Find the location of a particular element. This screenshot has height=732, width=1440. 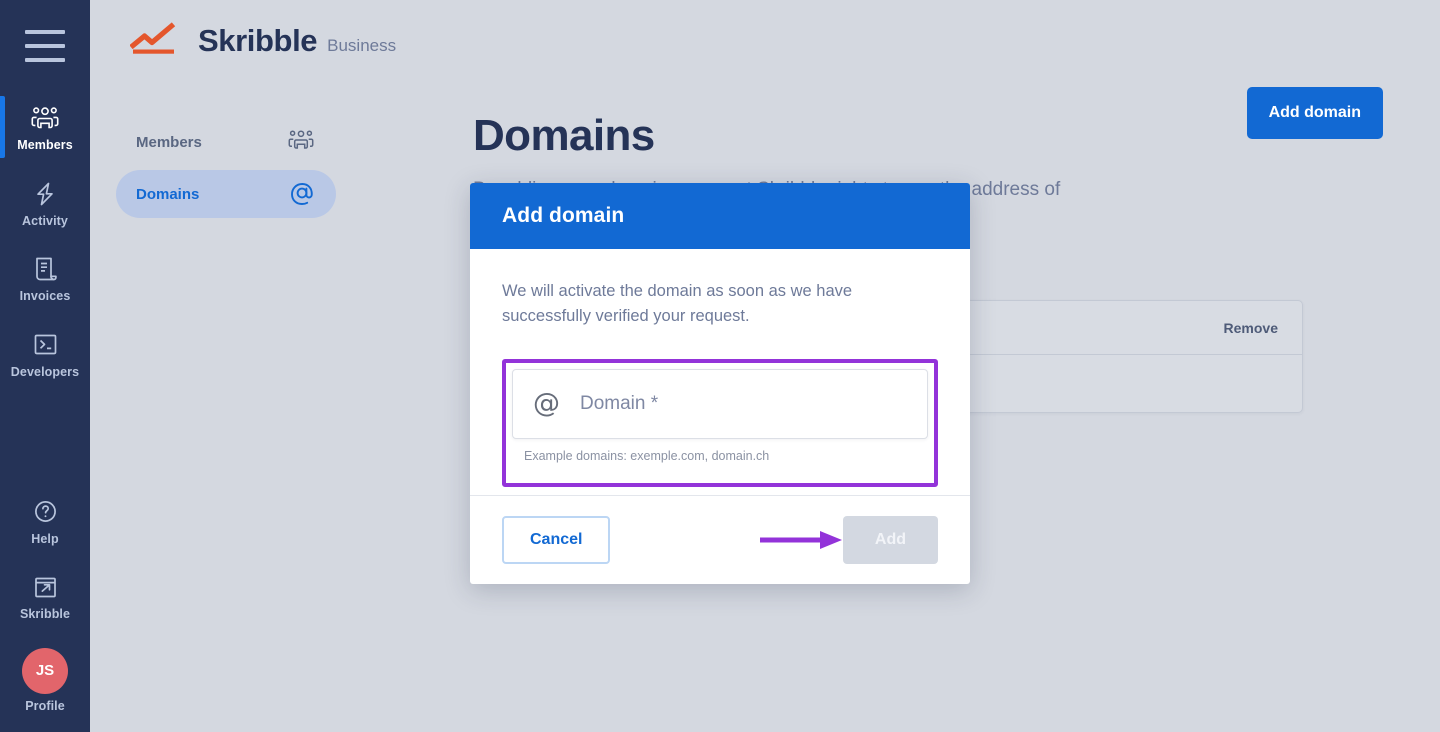

sidebar-item-label: Profile is located at coordinates (45, 705).